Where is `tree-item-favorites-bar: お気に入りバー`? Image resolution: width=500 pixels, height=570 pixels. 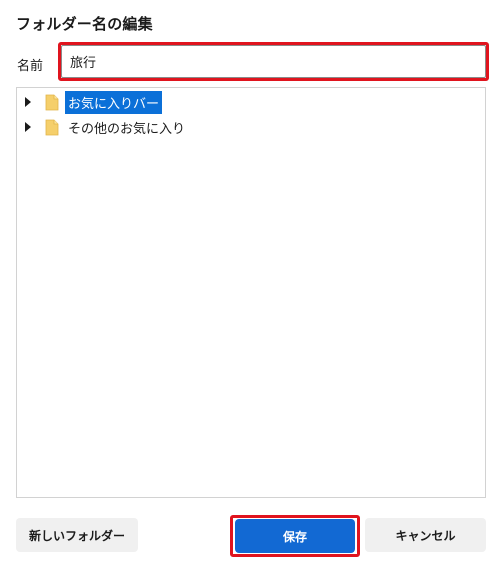 tree-item-favorites-bar: お気に入りバー is located at coordinates (90, 102).